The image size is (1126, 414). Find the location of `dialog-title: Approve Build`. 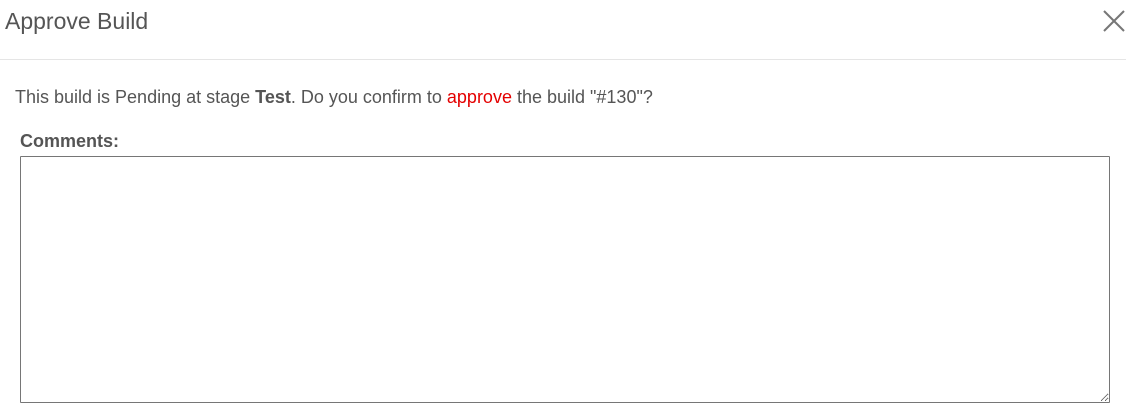

dialog-title: Approve Build is located at coordinates (77, 21).